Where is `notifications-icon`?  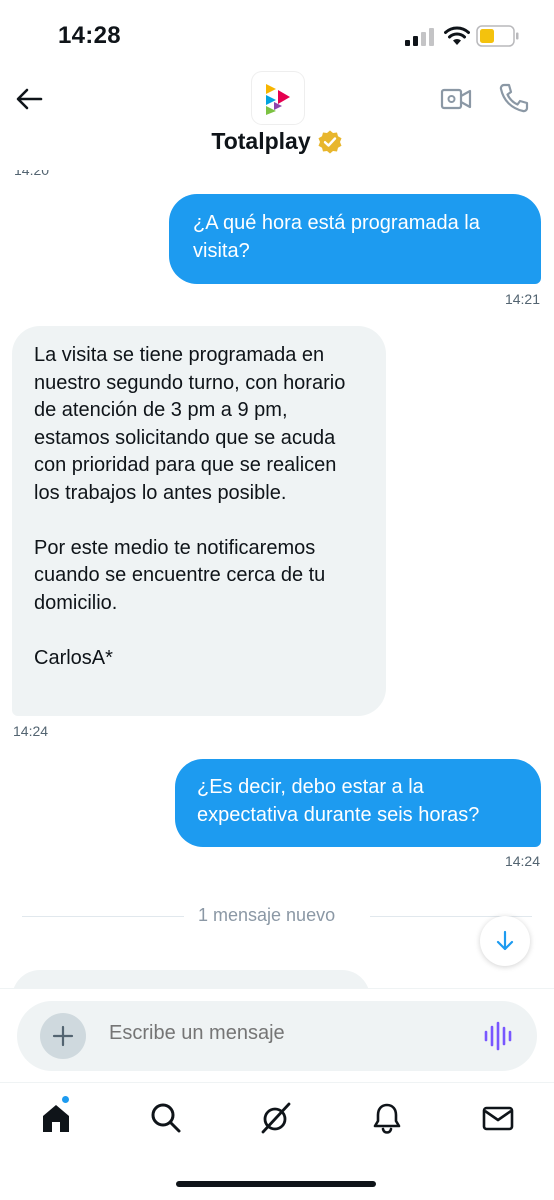 notifications-icon is located at coordinates (387, 1118).